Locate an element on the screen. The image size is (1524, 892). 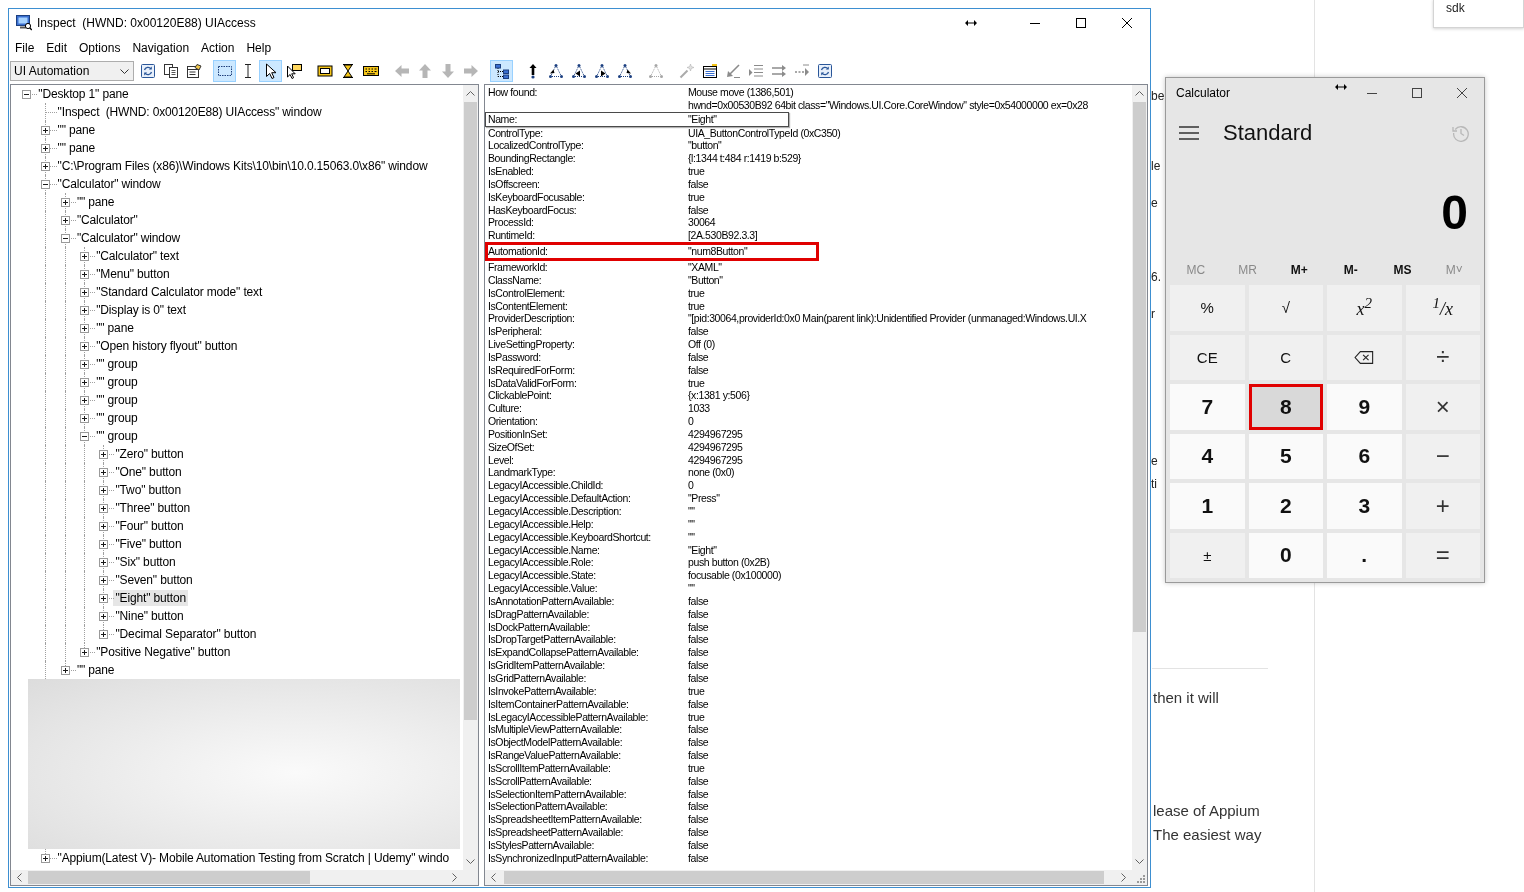
memory-button: MS is located at coordinates (1402, 270).